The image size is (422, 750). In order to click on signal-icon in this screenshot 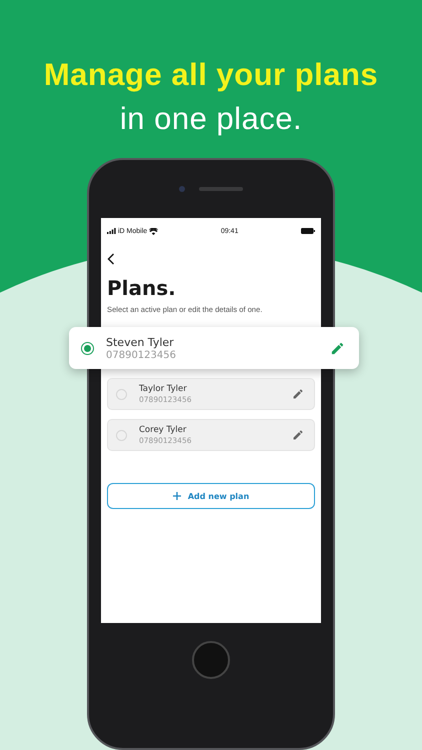, I will do `click(111, 231)`.